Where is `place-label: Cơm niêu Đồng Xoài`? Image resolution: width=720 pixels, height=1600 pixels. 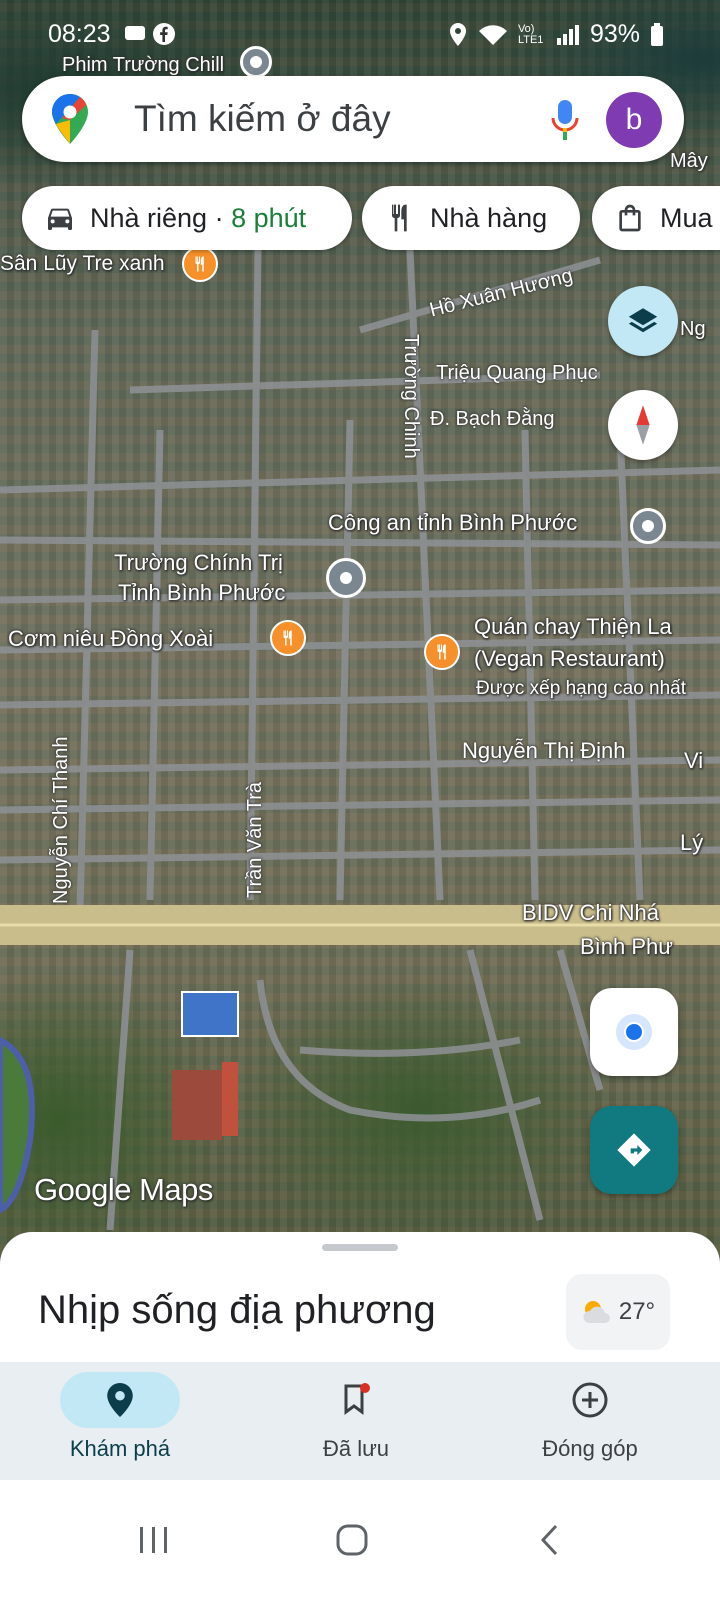 place-label: Cơm niêu Đồng Xoài is located at coordinates (110, 639).